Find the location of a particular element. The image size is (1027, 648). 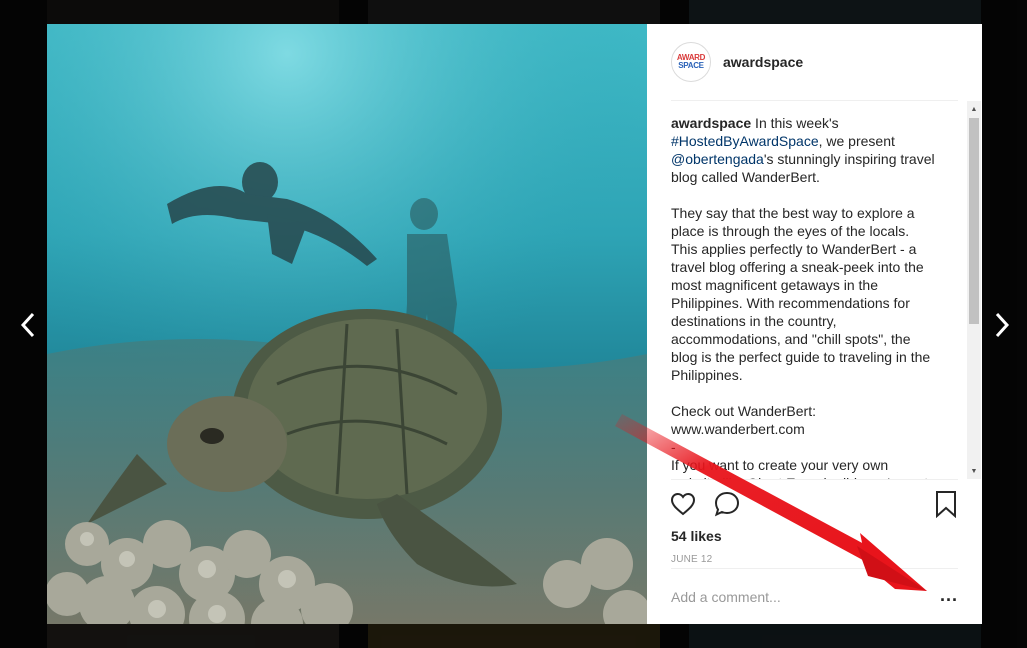

likes-count: 54 likes is located at coordinates (696, 536).